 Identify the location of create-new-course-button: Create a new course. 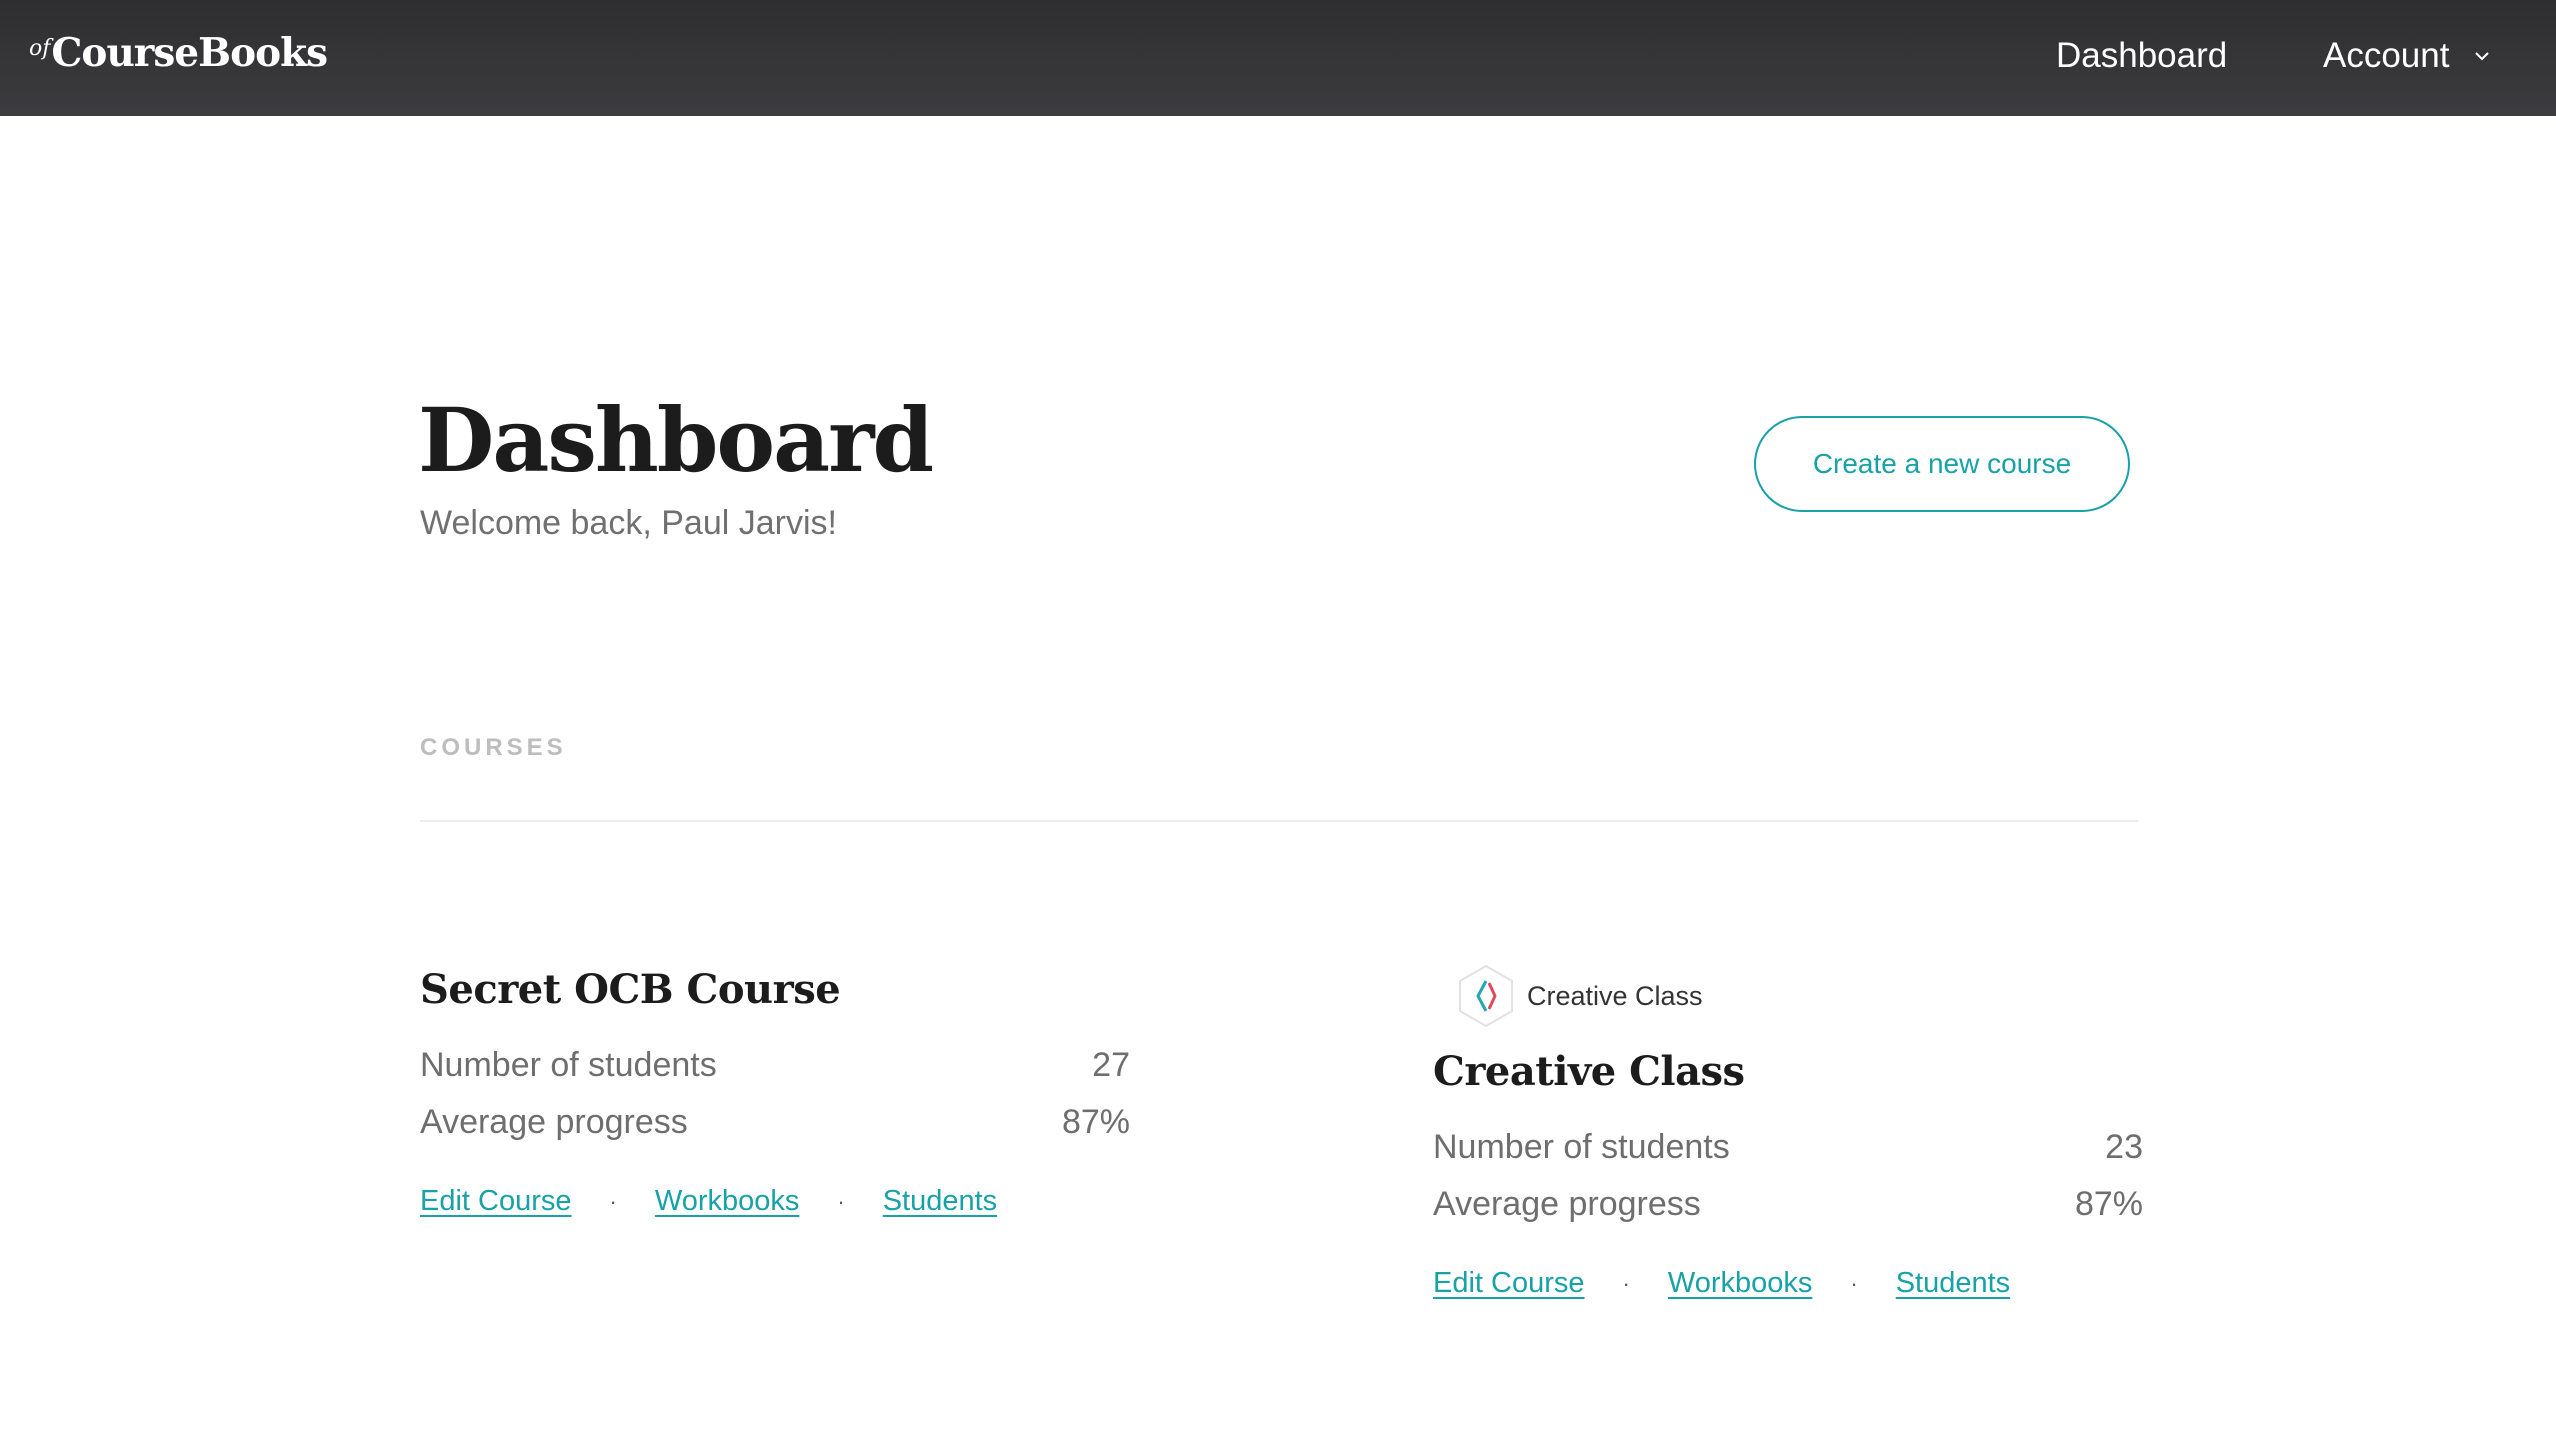
(1942, 464).